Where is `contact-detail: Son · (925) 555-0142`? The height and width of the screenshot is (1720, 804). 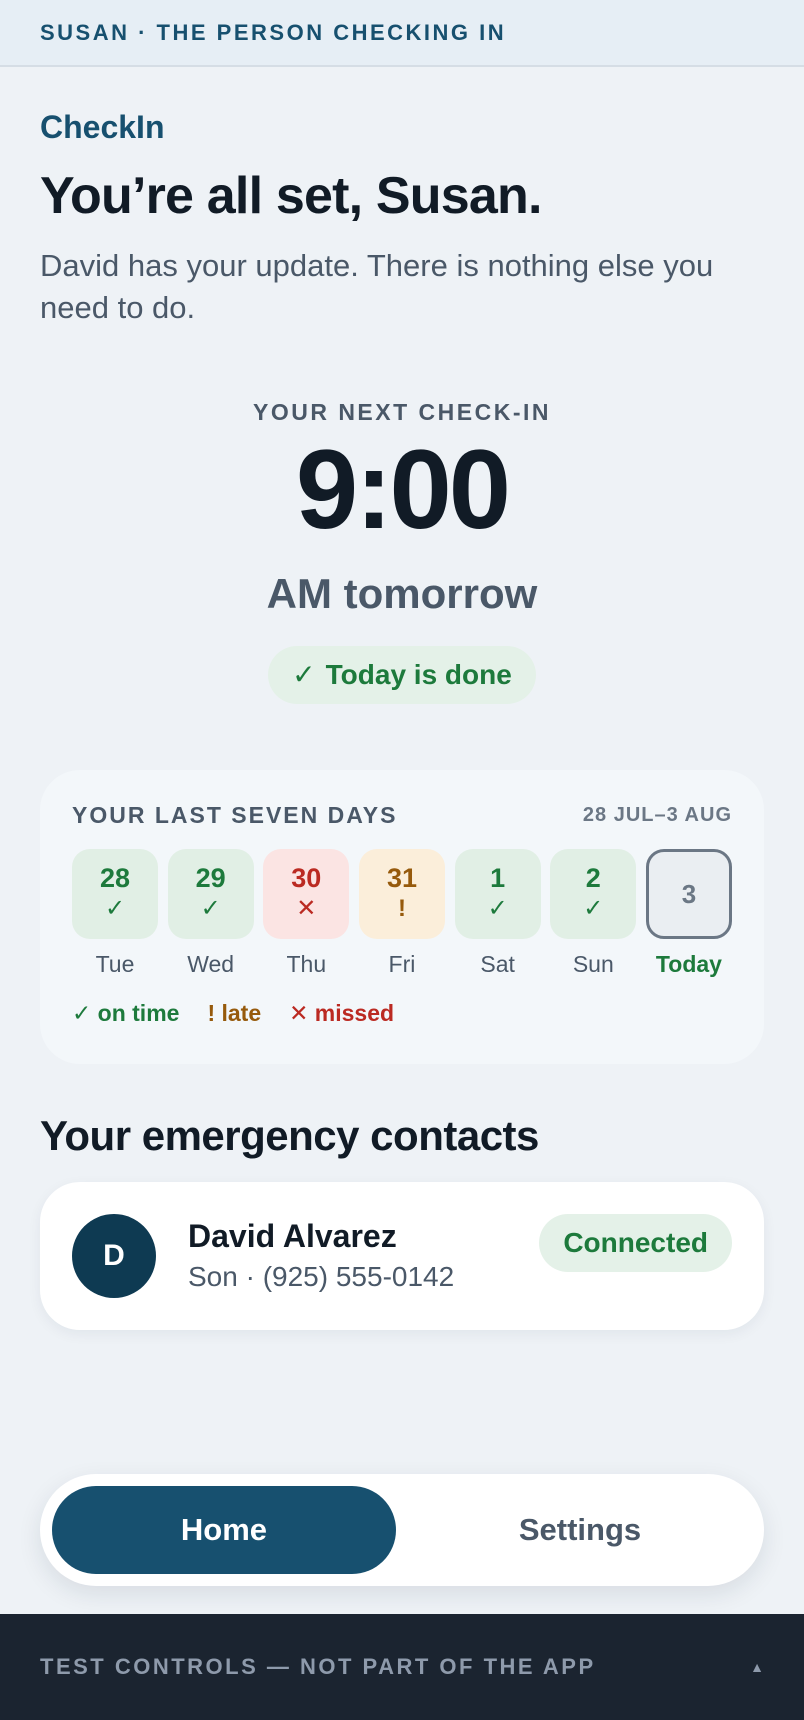
contact-detail: Son · (925) 555-0142 is located at coordinates (321, 1277).